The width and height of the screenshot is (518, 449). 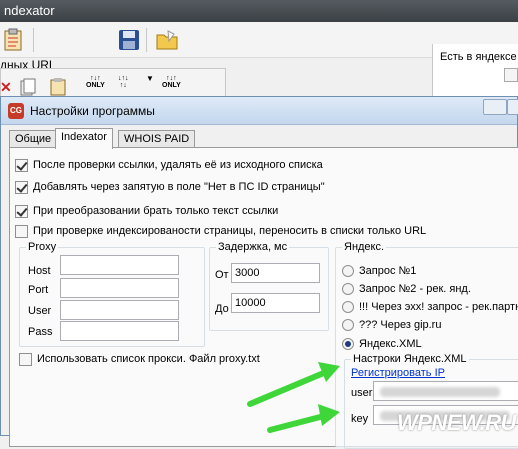 What do you see at coordinates (84, 138) in the screenshot?
I see `tab-indexator: Indexator` at bounding box center [84, 138].